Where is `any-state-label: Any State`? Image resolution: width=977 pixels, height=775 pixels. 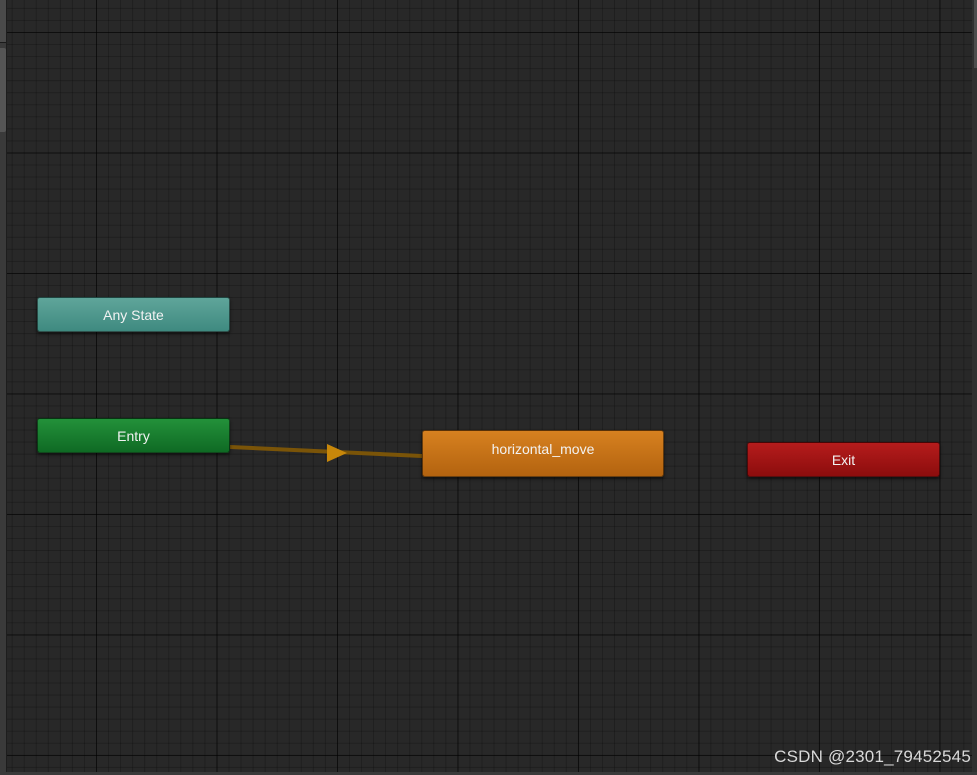
any-state-label: Any State is located at coordinates (133, 314).